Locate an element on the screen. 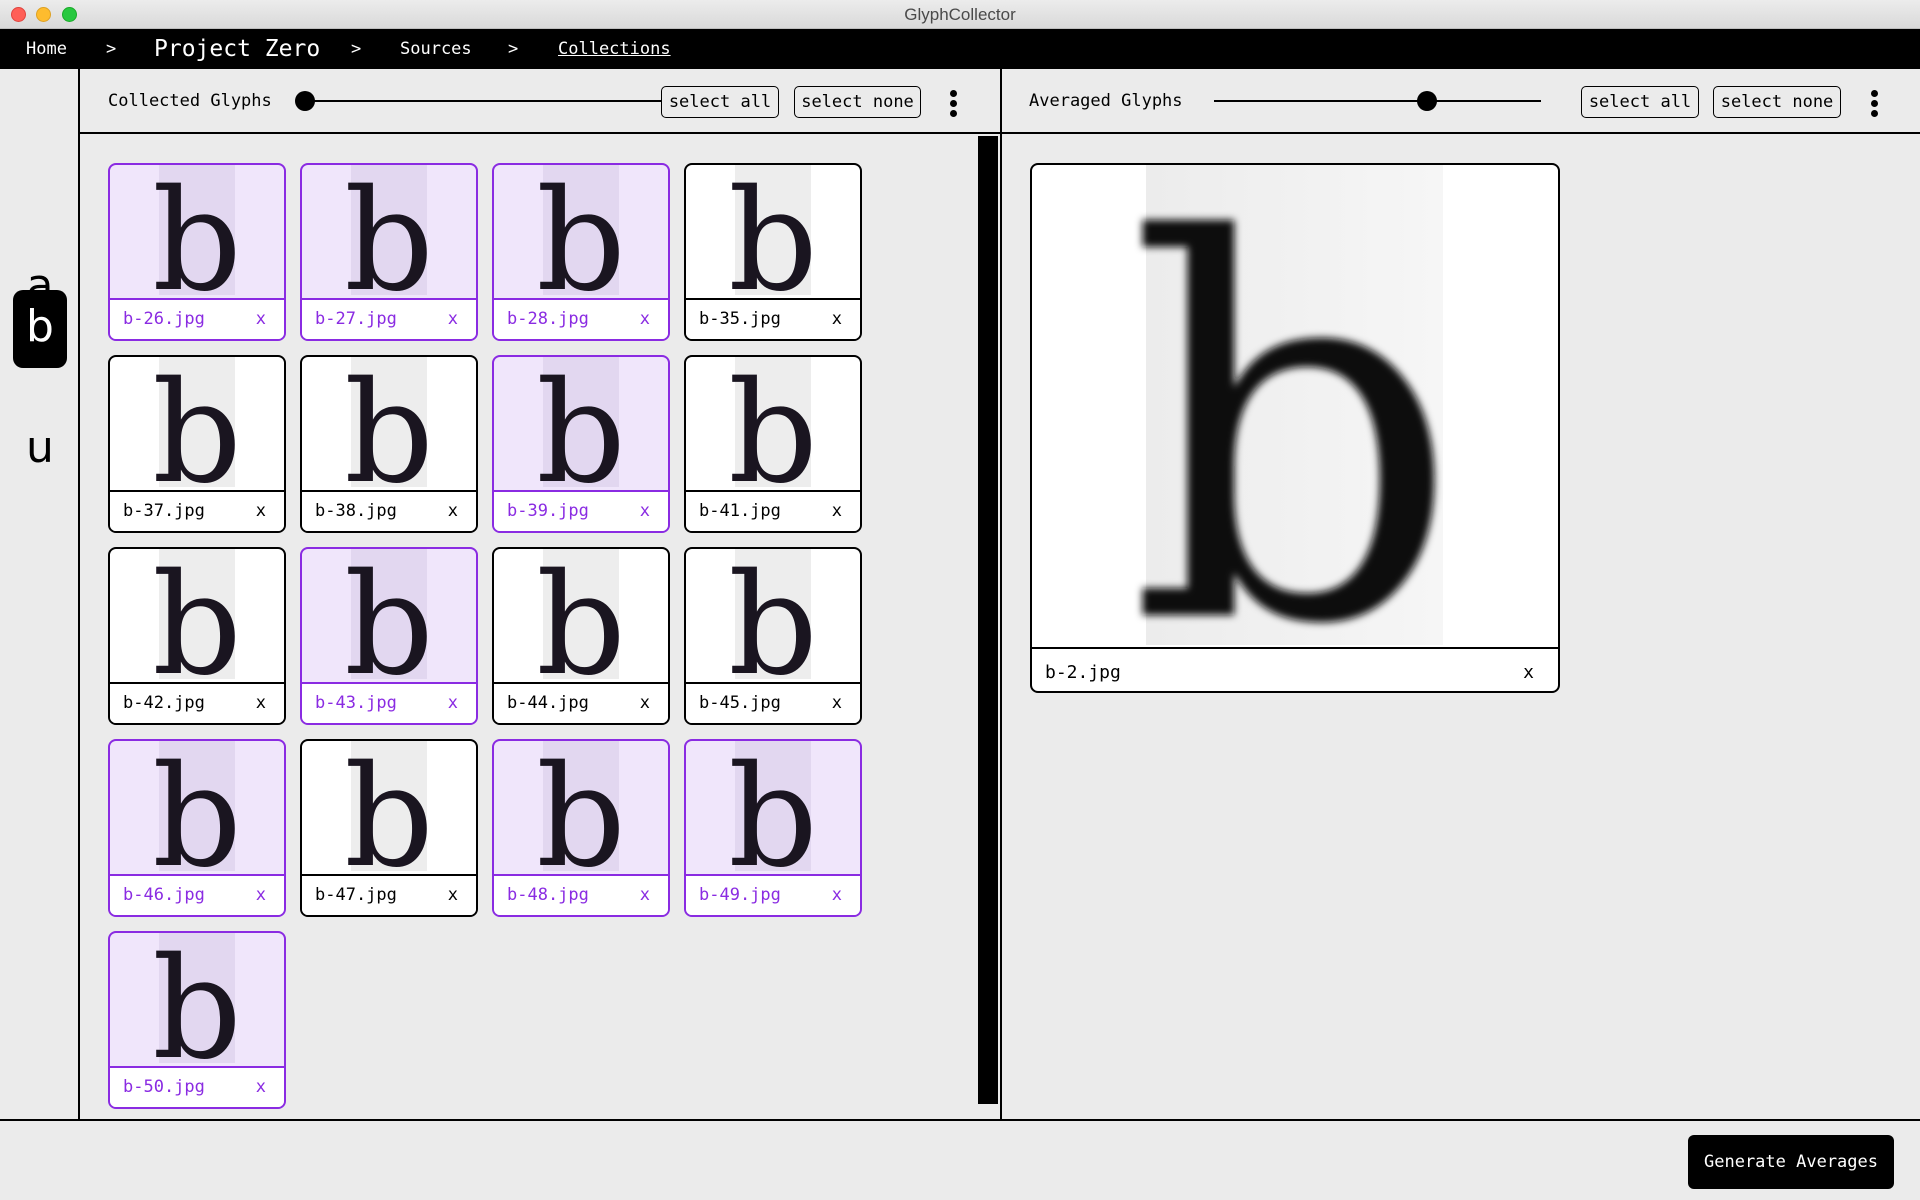 The height and width of the screenshot is (1200, 1920). glyph-filename: b-26.jpg is located at coordinates (164, 319).